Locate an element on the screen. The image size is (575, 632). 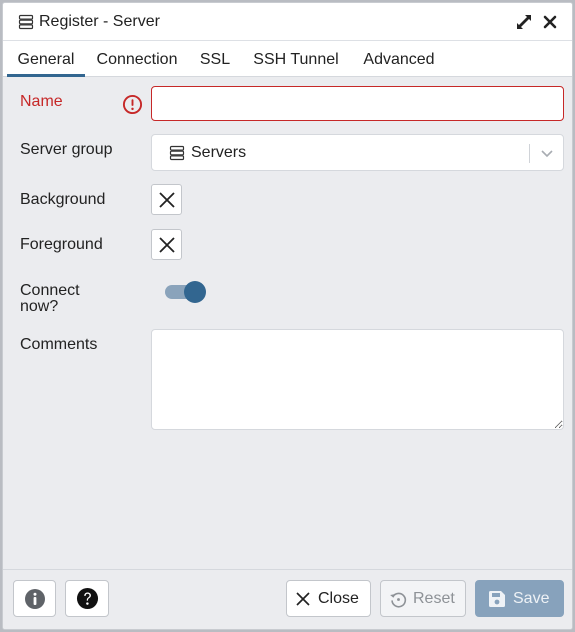
save-button-label: Save is located at coordinates (531, 598).